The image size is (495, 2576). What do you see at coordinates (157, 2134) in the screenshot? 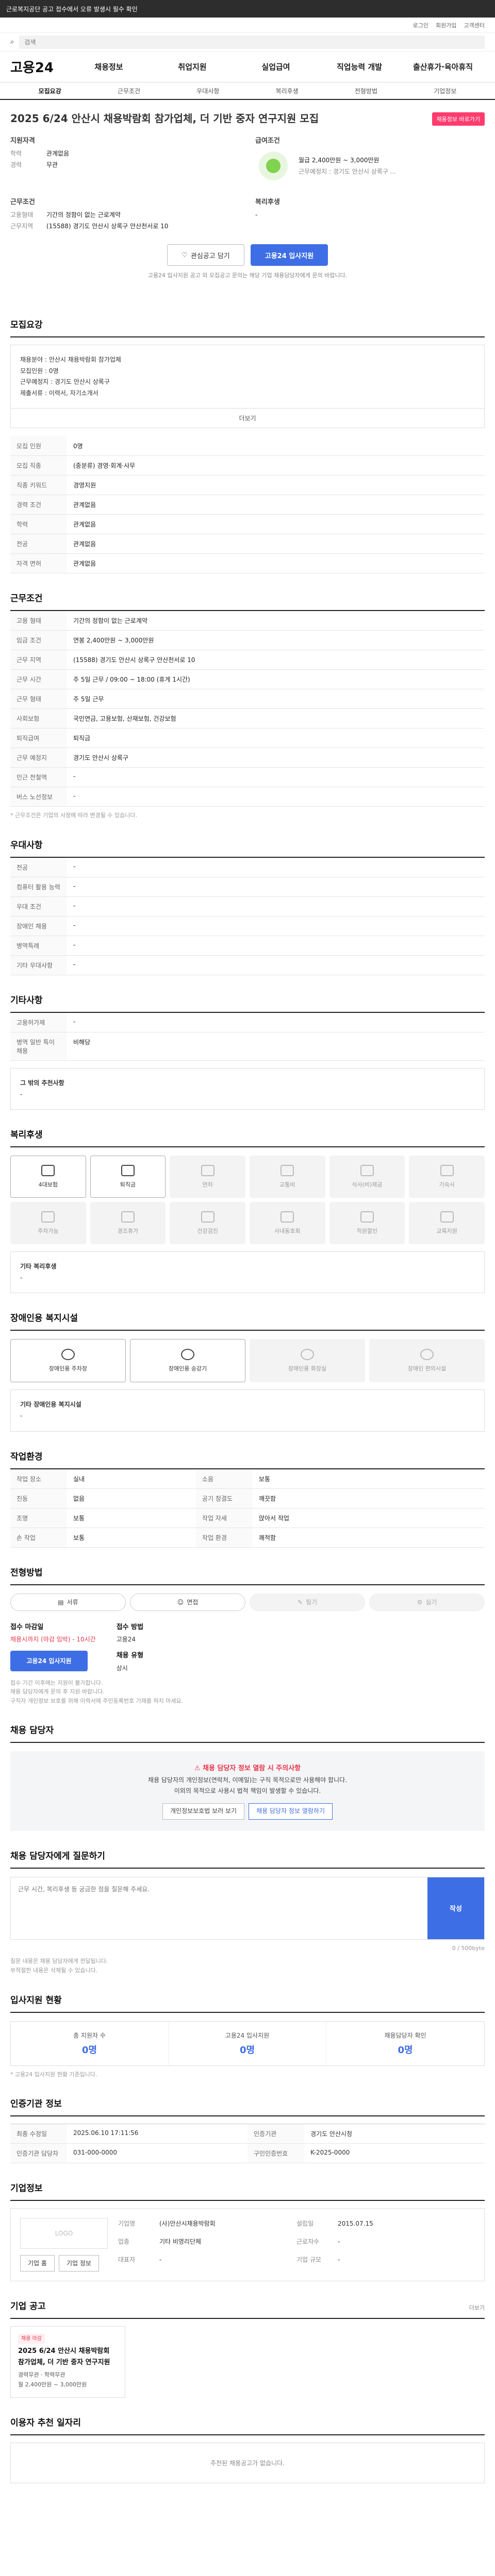
I see `cell-value: 2025.06.10 17:11:56` at bounding box center [157, 2134].